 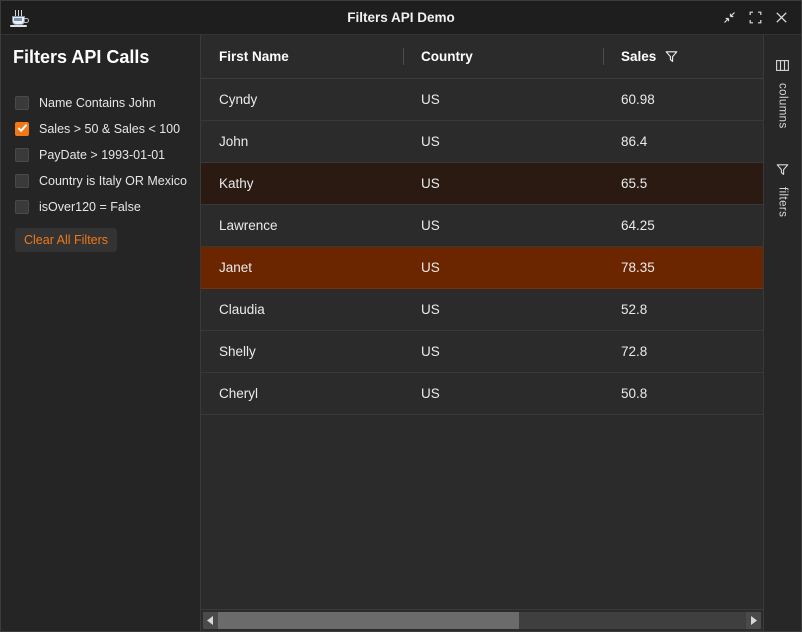 I want to click on cell-first-name: Claudia, so click(x=242, y=309).